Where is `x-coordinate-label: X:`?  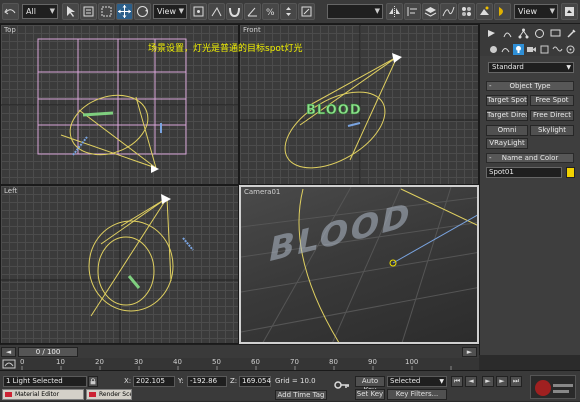 x-coordinate-label: X: is located at coordinates (128, 381).